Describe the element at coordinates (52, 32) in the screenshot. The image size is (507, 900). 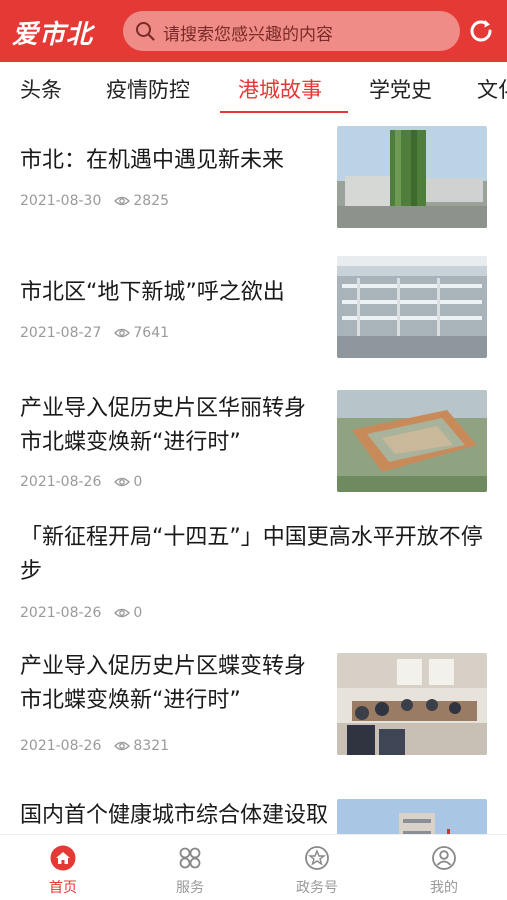
I see `app-logo: 爱市北` at that location.